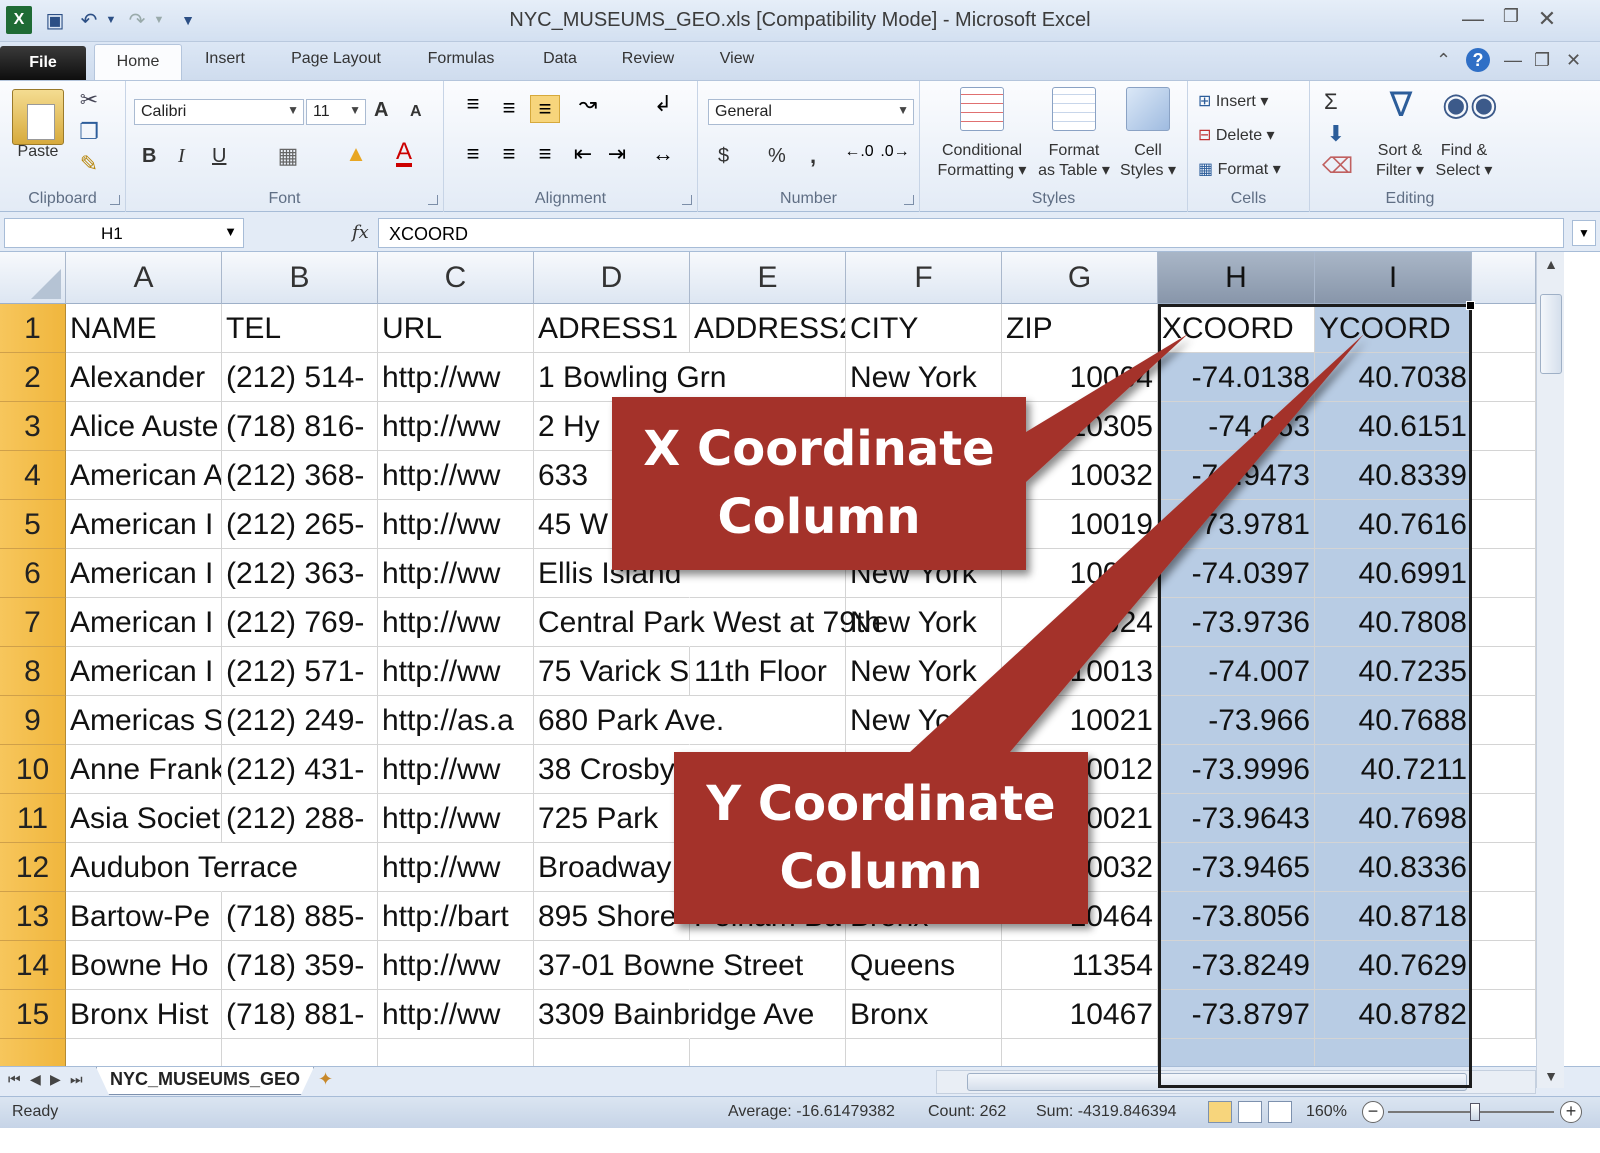 This screenshot has width=1600, height=1153. Describe the element at coordinates (895, 152) in the screenshot. I see `decrease-decimal-icon: .0→` at that location.